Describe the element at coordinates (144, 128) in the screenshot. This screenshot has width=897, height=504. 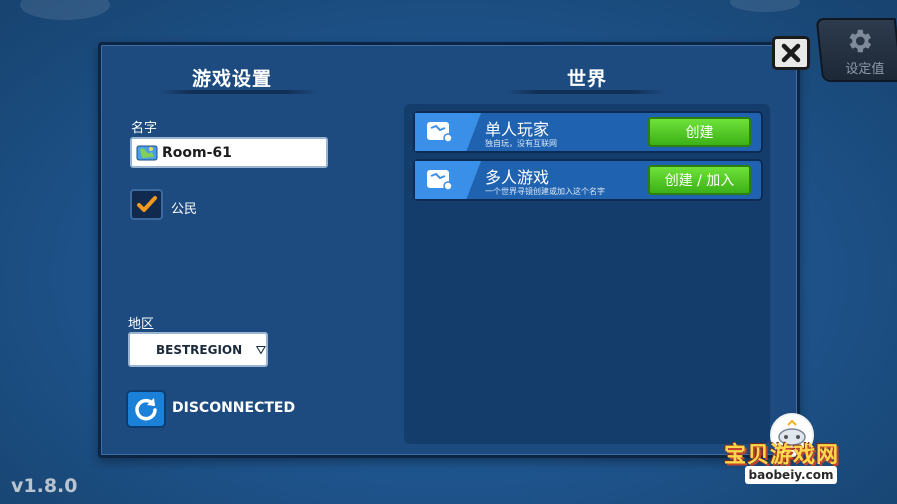
I see `name-label: 名字` at that location.